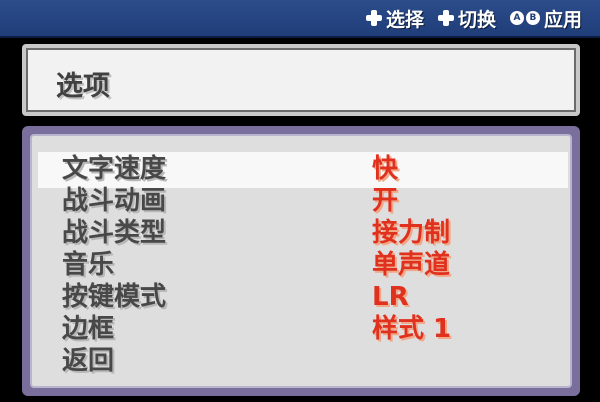 This screenshot has height=402, width=600. Describe the element at coordinates (114, 169) in the screenshot. I see `option-text-speed: 文字速度` at that location.